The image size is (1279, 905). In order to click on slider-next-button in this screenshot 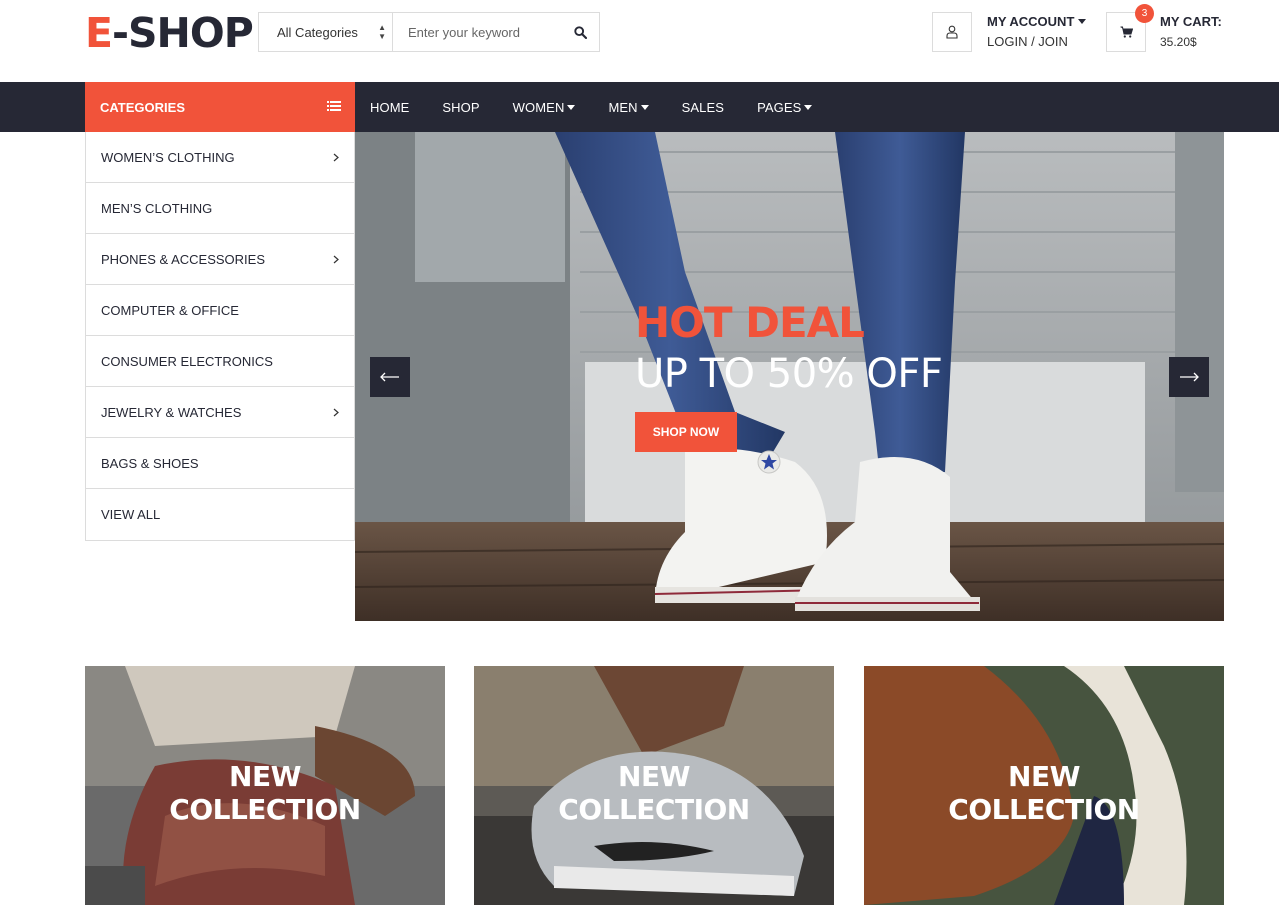, I will do `click(1189, 377)`.